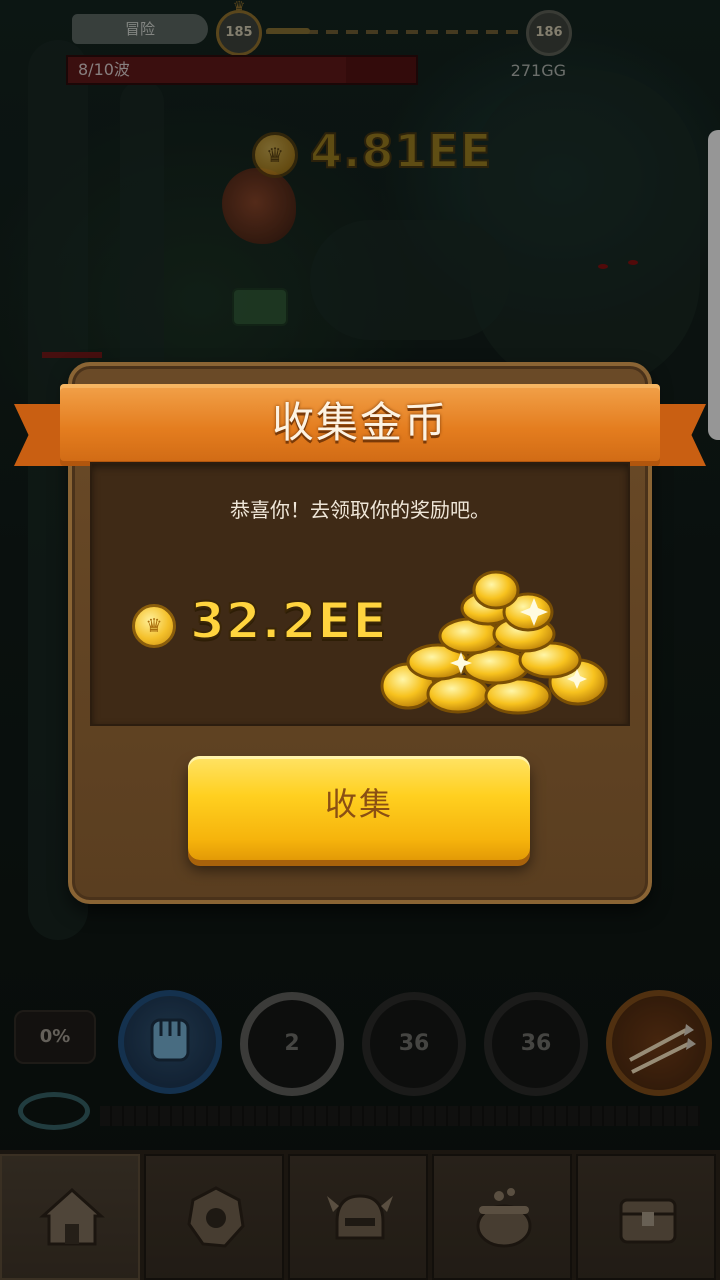  What do you see at coordinates (358, 804) in the screenshot?
I see `collect-button-label: 收集` at bounding box center [358, 804].